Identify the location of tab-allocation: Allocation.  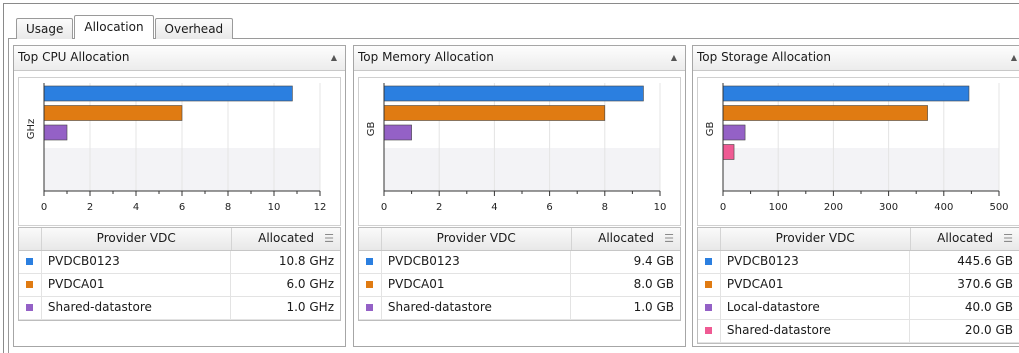
(114, 27).